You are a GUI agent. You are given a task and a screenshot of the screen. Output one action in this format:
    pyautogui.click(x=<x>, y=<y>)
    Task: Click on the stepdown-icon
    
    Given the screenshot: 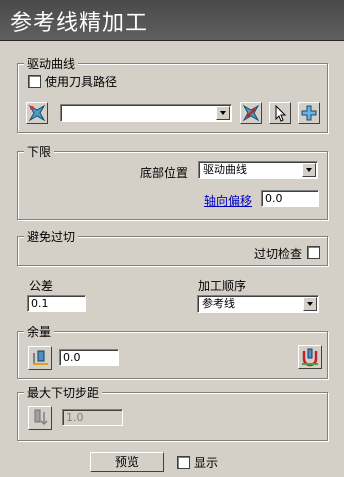 What is the action you would take?
    pyautogui.click(x=41, y=417)
    